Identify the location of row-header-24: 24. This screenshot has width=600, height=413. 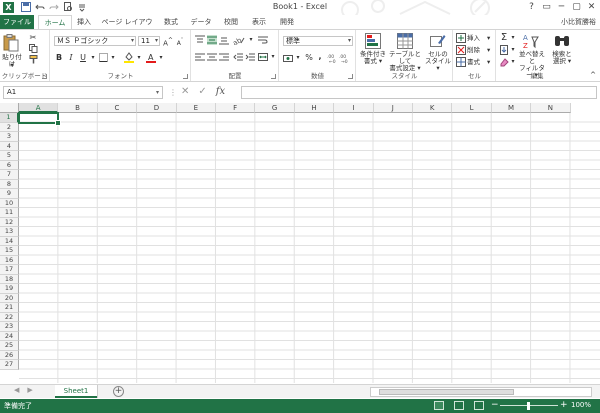
(9, 336).